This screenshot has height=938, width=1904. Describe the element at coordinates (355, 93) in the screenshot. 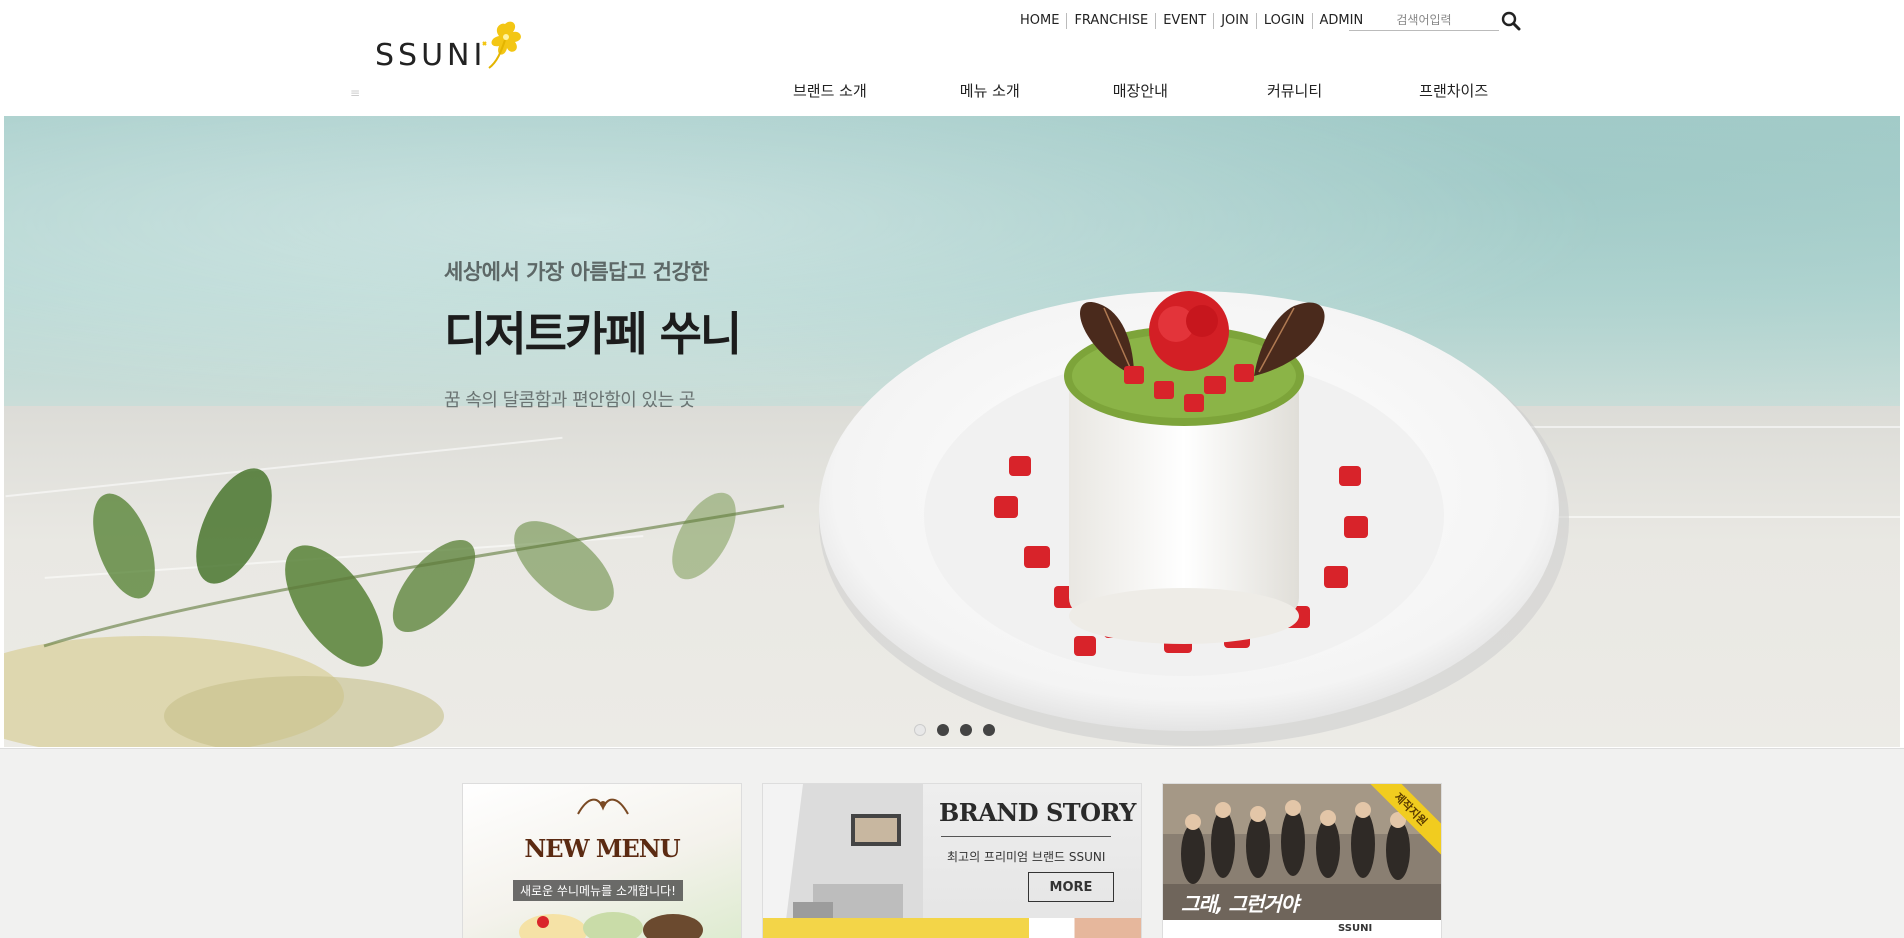

I see `menu-toggle-icon: ≡` at that location.